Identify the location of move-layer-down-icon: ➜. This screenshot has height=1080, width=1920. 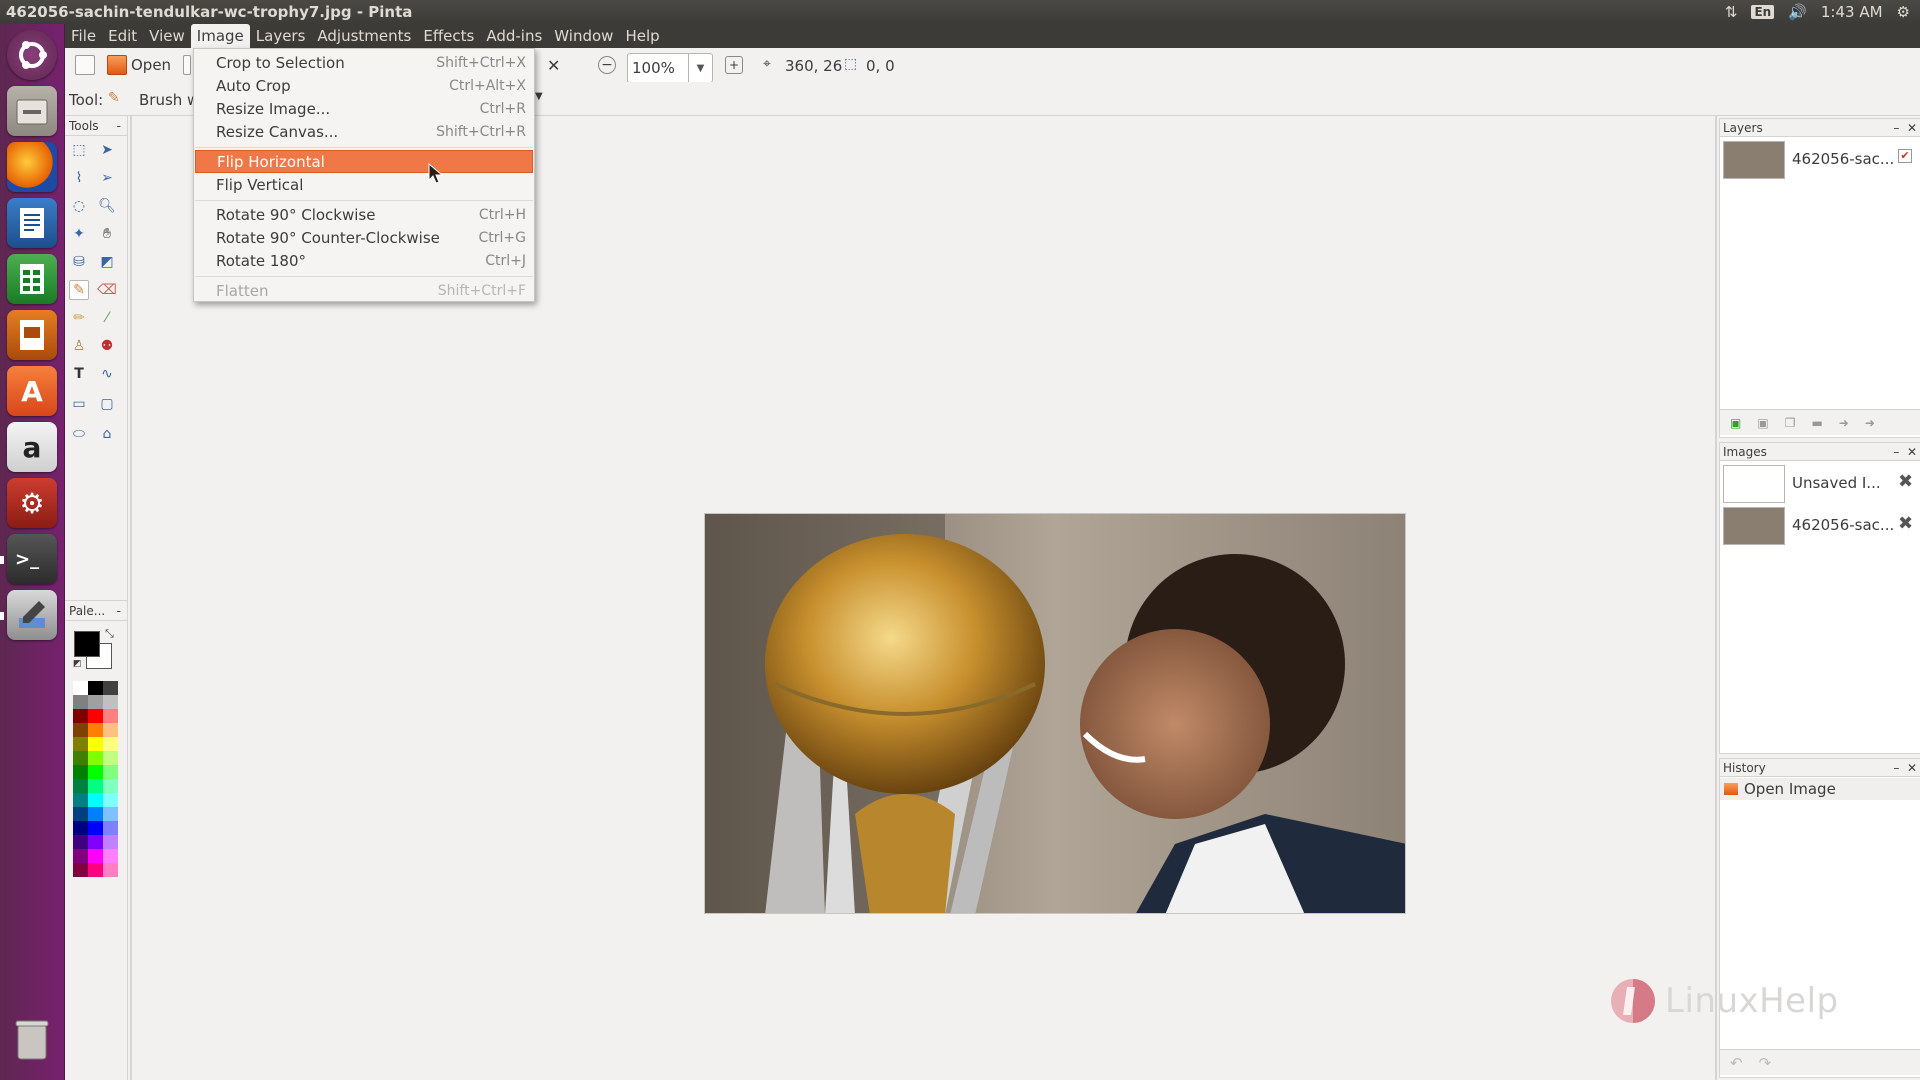
(1870, 423).